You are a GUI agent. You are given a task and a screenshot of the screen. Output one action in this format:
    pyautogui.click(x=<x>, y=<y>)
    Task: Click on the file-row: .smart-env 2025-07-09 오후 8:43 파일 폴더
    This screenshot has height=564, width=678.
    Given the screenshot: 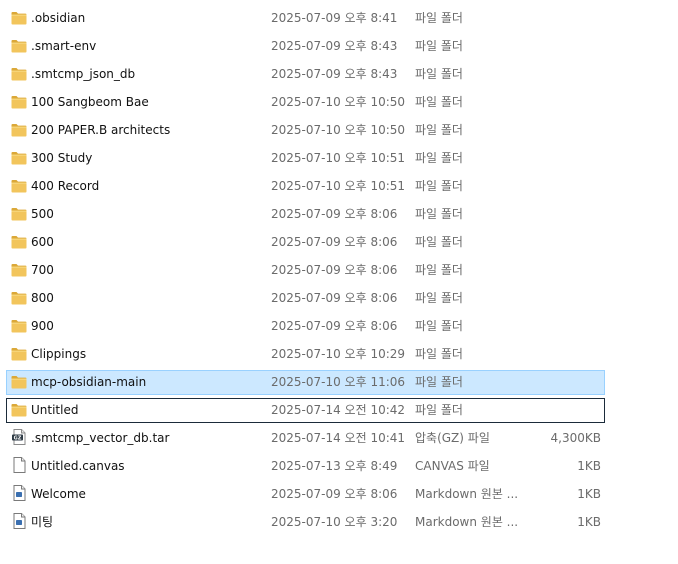 What is the action you would take?
    pyautogui.click(x=339, y=47)
    